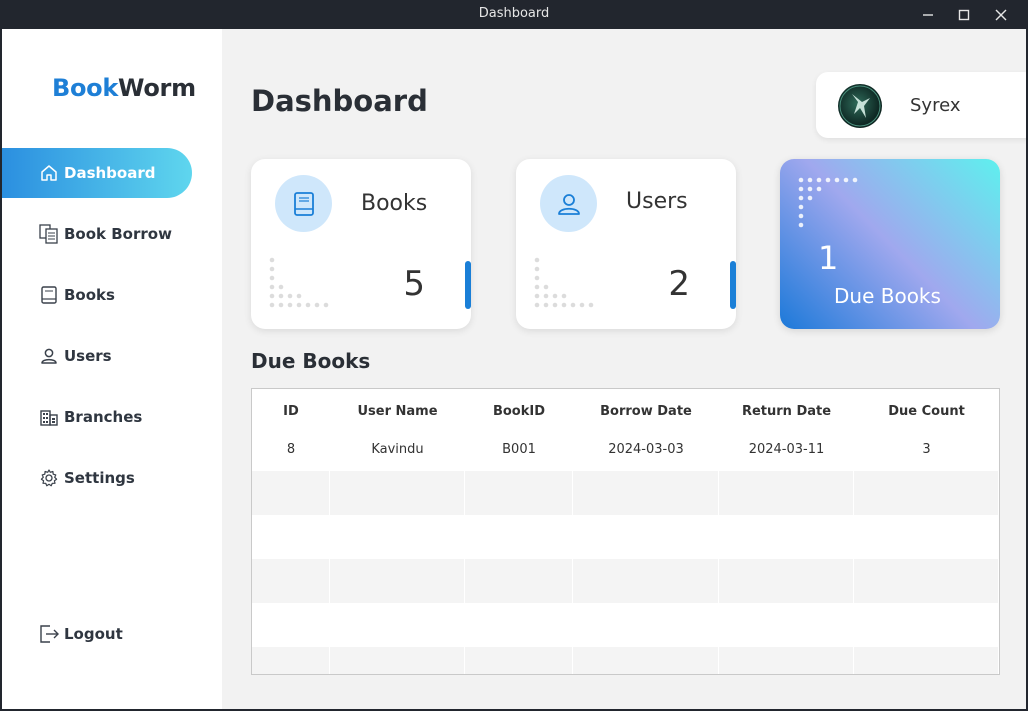 The width and height of the screenshot is (1028, 711). Describe the element at coordinates (103, 417) in the screenshot. I see `sidebar-item-label: Branches` at that location.